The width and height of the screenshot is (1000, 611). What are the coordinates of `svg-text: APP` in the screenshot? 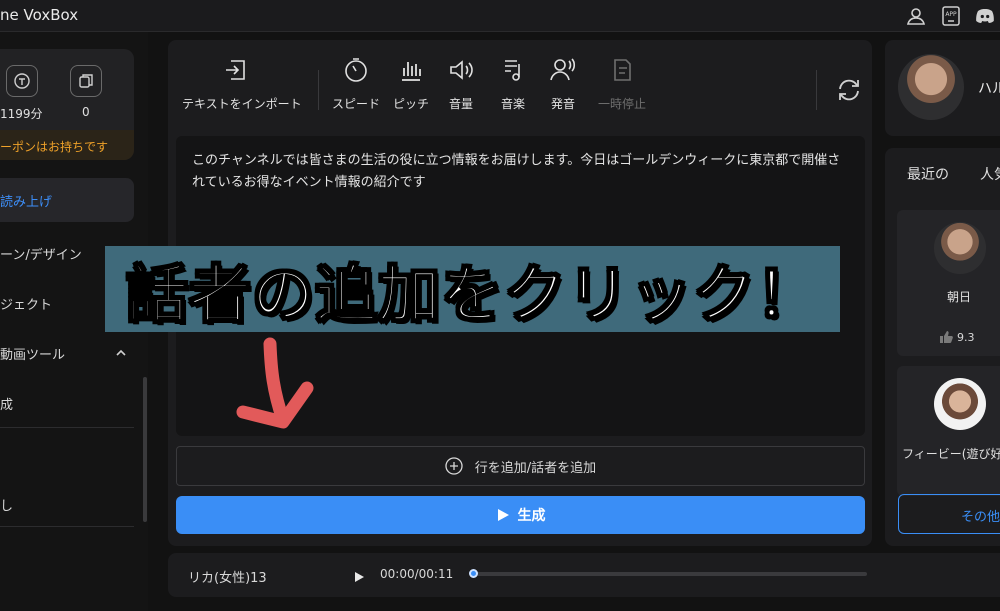 It's located at (951, 14).